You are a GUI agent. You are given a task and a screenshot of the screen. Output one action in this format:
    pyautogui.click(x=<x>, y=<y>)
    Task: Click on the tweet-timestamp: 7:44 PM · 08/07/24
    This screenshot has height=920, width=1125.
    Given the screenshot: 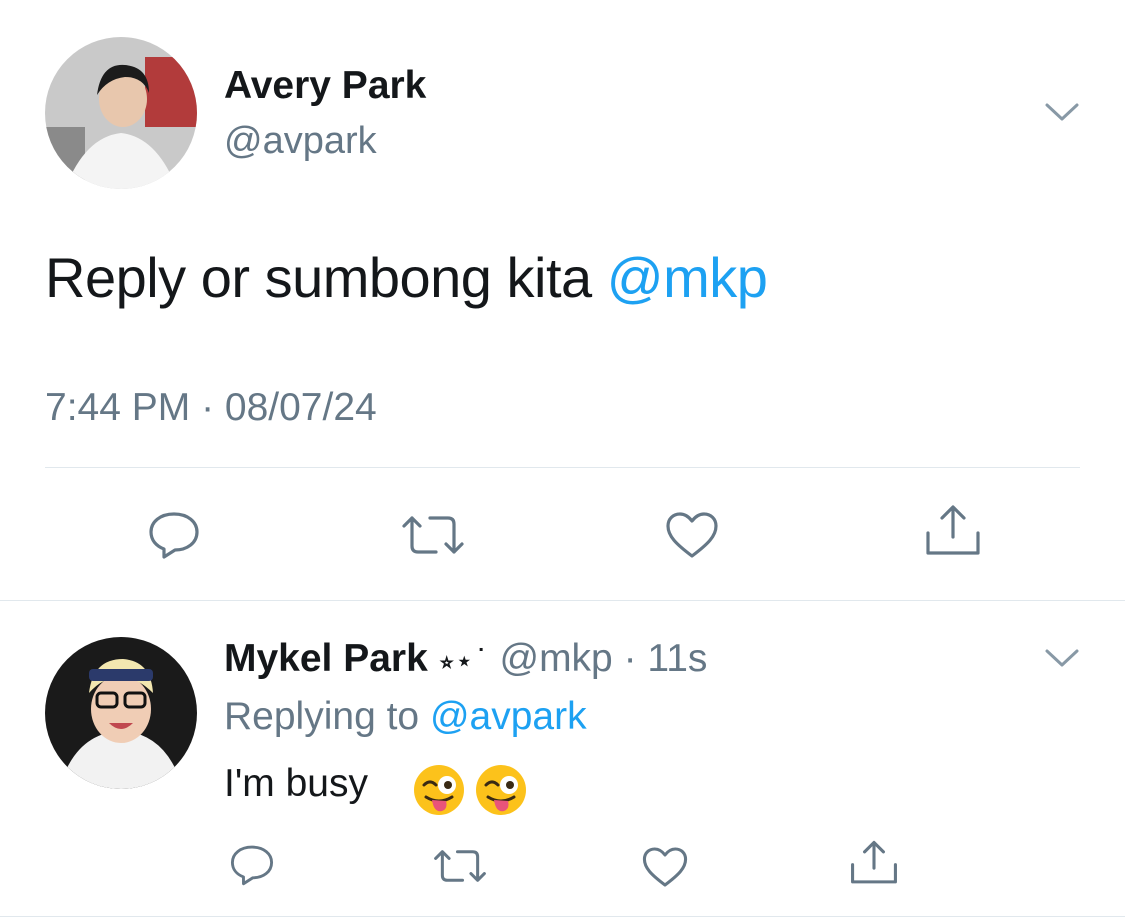 What is the action you would take?
    pyautogui.click(x=211, y=408)
    